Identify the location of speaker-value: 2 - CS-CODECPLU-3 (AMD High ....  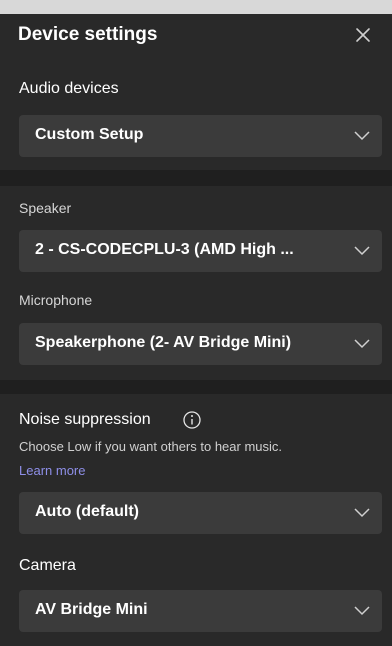
(164, 249).